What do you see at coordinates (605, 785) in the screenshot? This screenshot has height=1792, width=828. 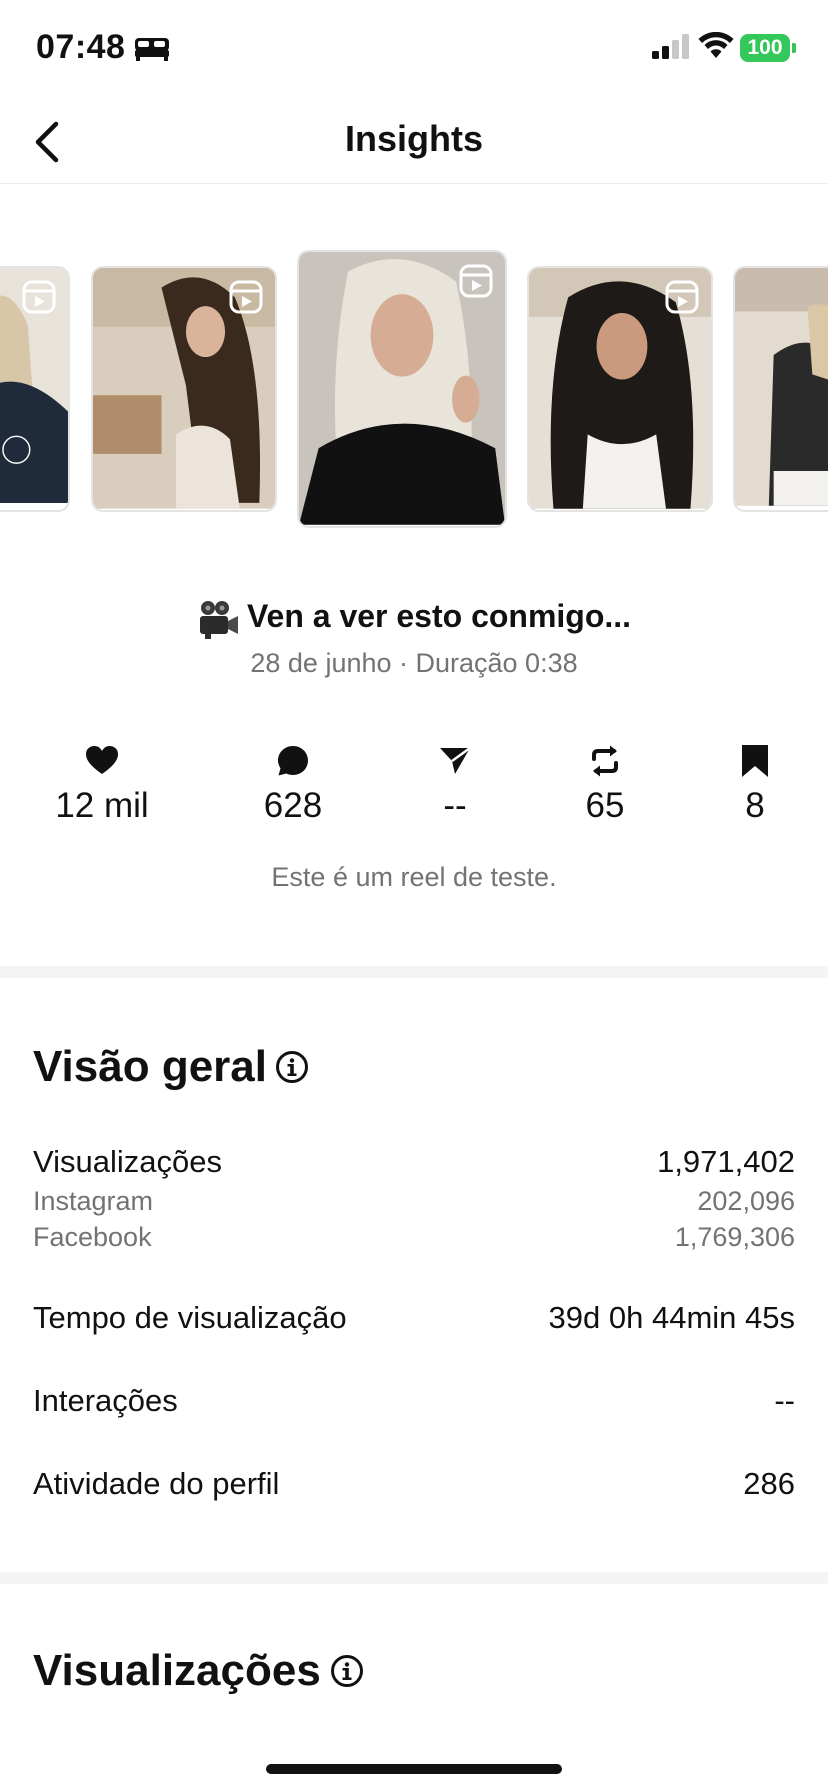 I see `stat-reposts: 65` at bounding box center [605, 785].